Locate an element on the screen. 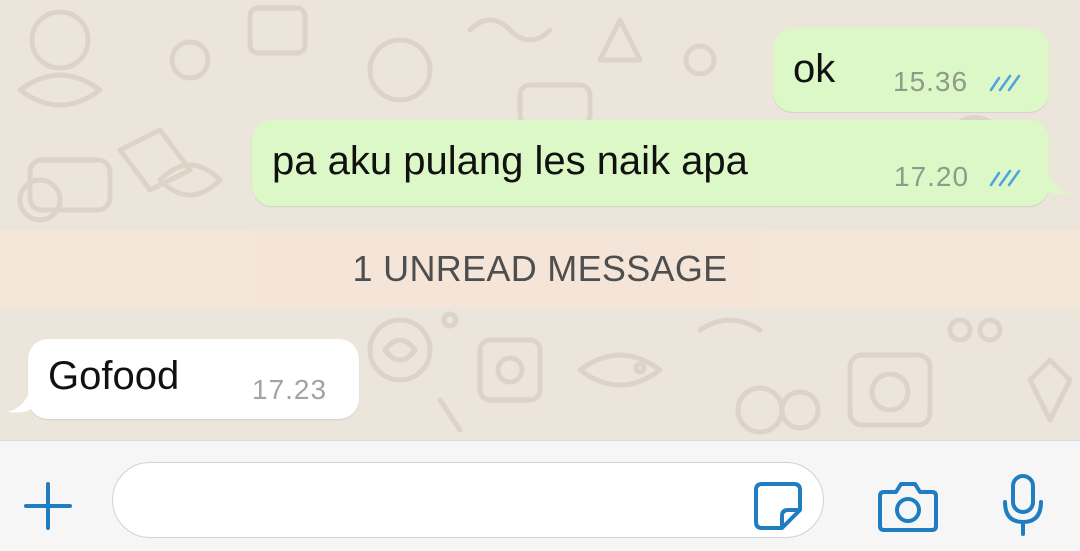  message-text: pa aku pulang les naik apa is located at coordinates (510, 161).